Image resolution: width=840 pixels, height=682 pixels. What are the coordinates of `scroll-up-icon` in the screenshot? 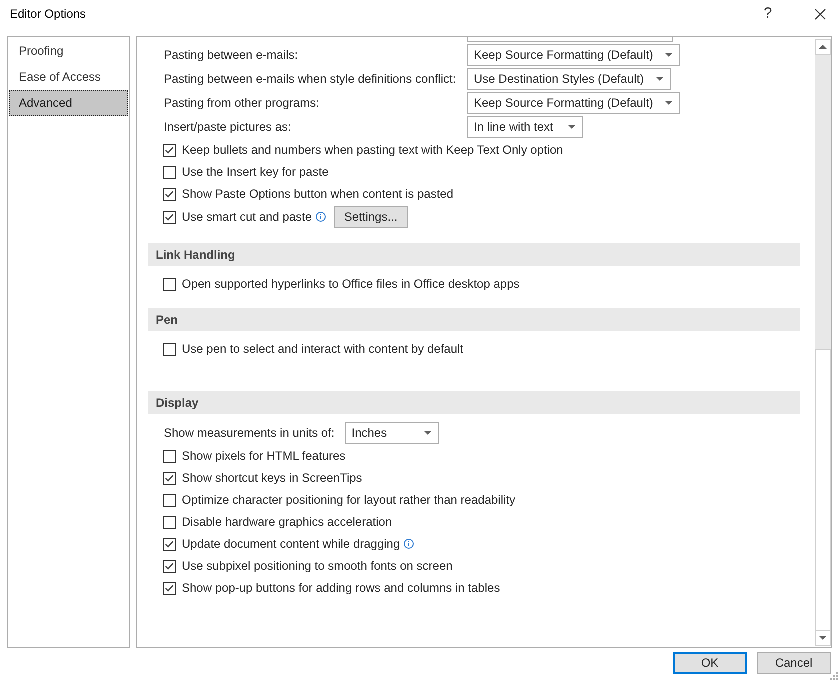 It's located at (823, 47).